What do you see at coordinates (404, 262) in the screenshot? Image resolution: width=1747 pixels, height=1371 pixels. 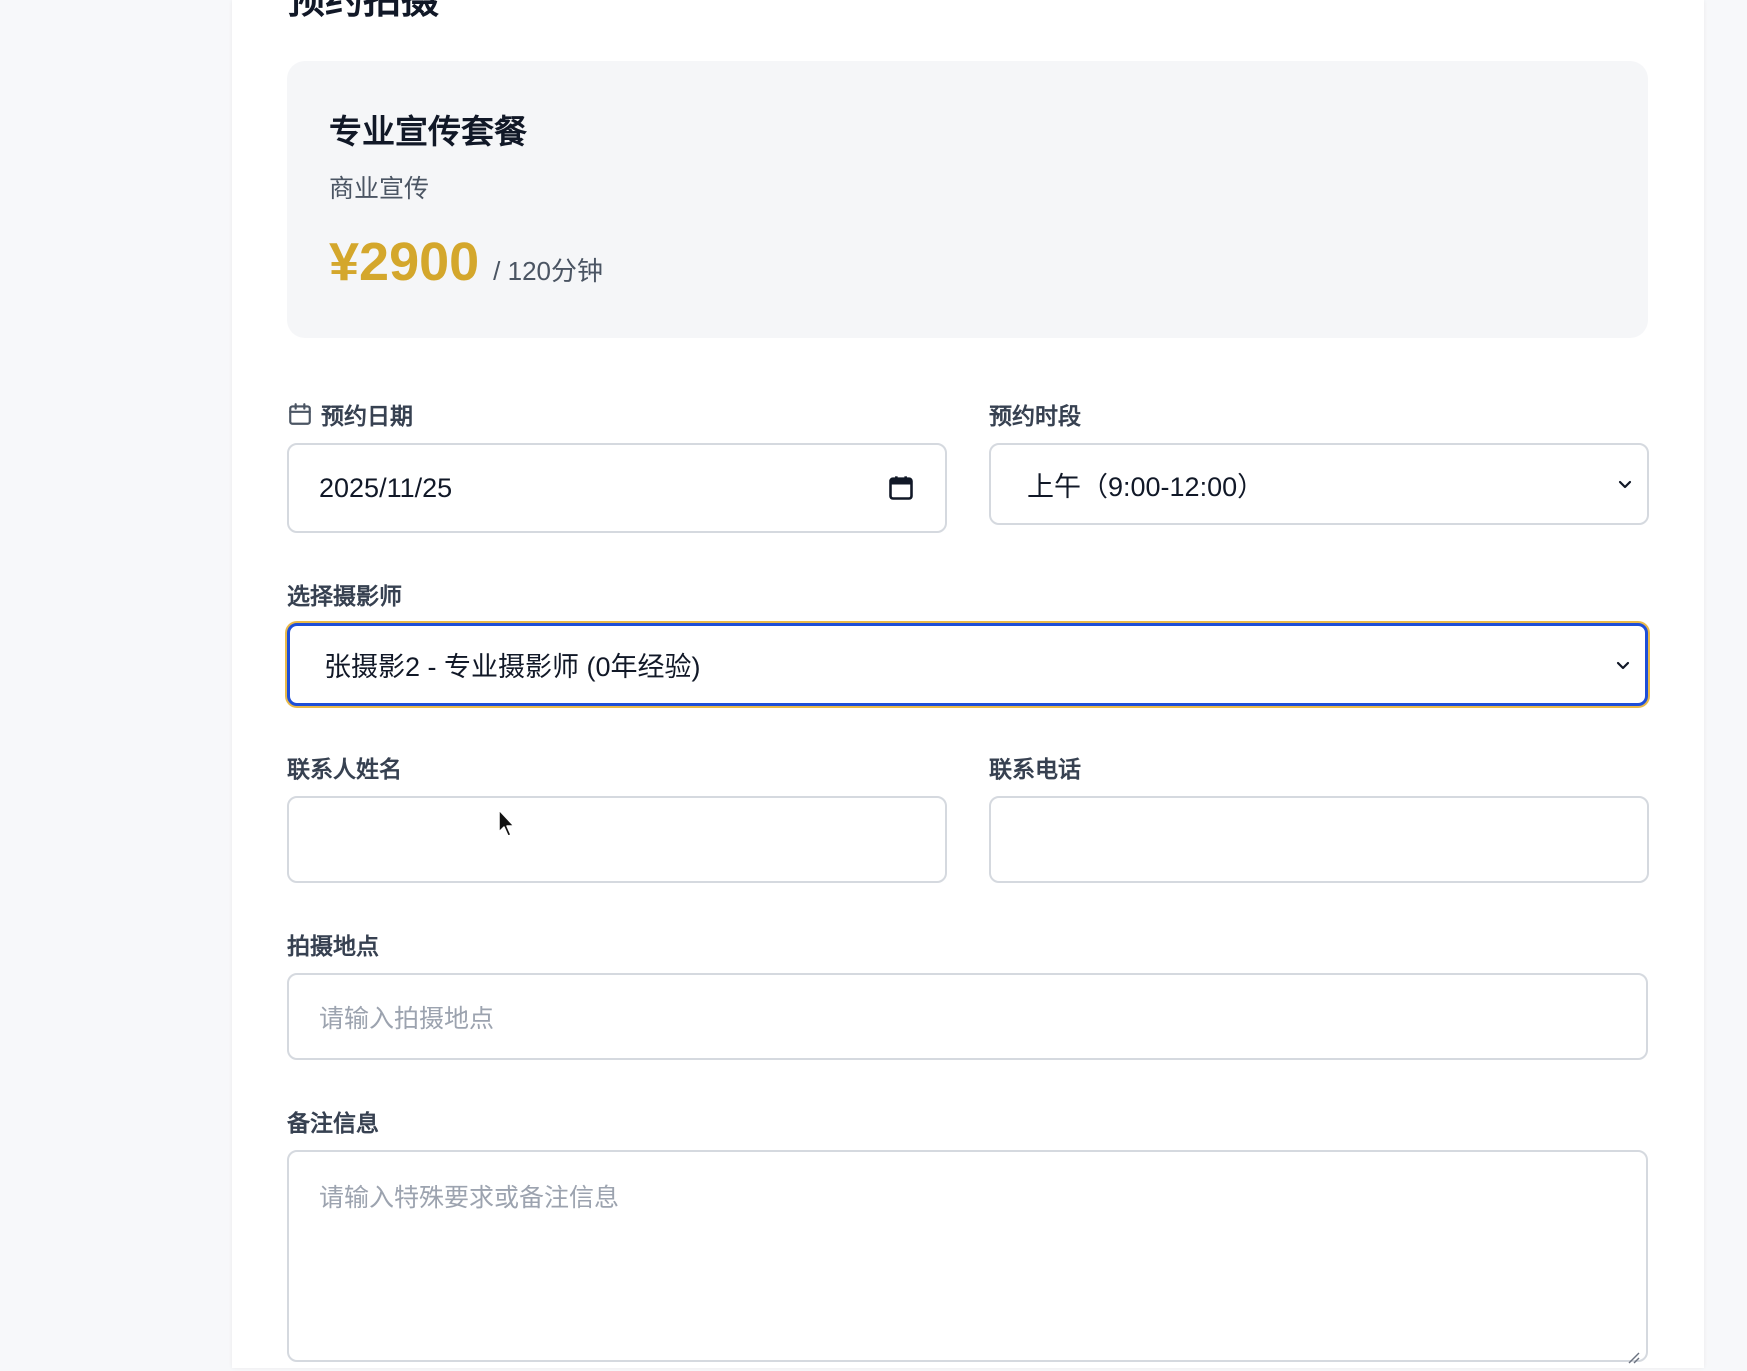 I see `package-price: ¥2900` at bounding box center [404, 262].